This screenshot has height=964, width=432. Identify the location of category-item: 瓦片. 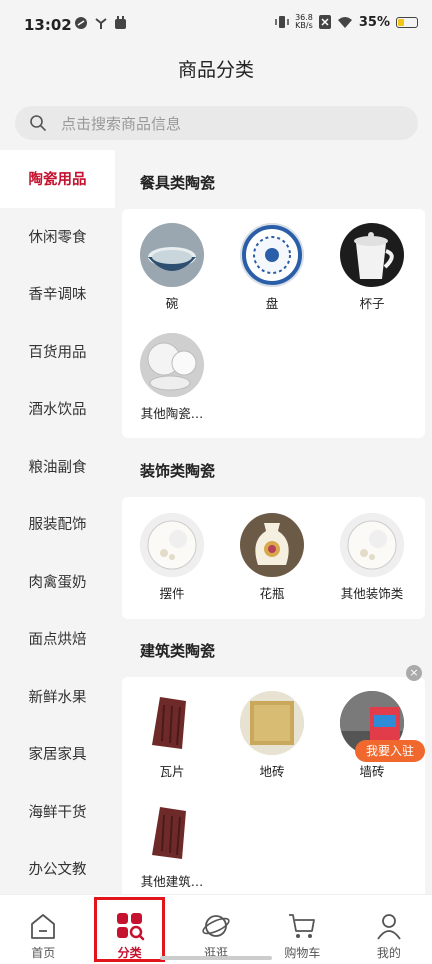
(172, 735).